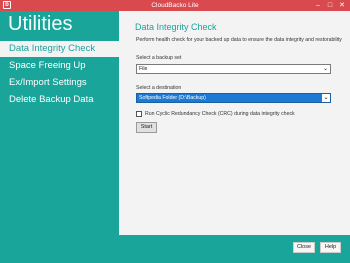 This screenshot has height=263, width=350. Describe the element at coordinates (233, 69) in the screenshot. I see `backup-set-select: File ⌄` at that location.